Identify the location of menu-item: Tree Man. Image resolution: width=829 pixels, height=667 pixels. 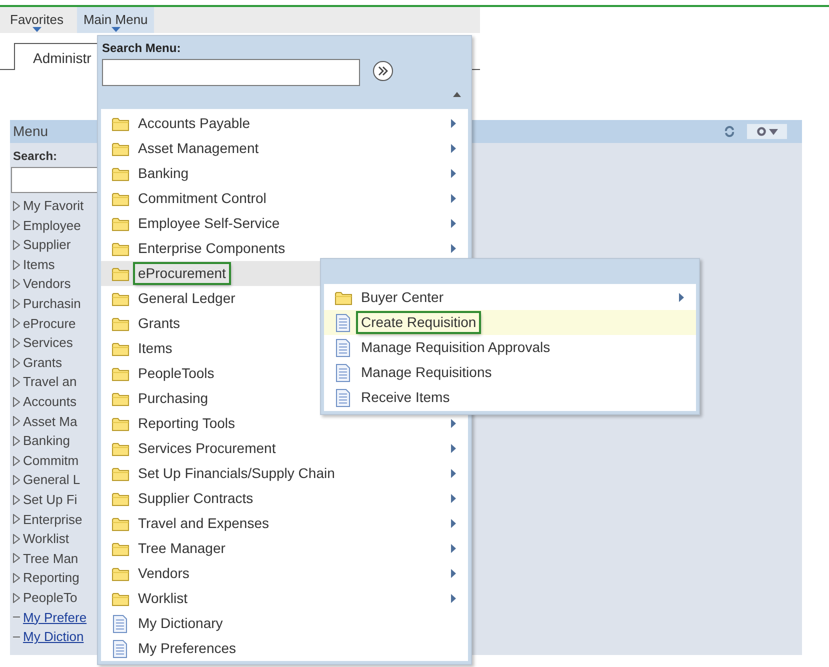
(50, 558).